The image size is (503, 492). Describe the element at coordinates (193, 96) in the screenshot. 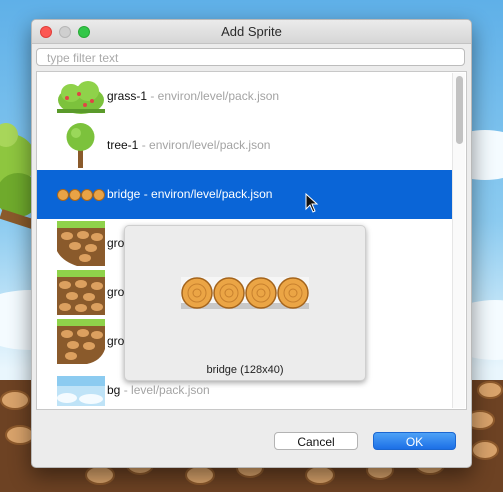

I see `sprite-label: grass-1 - environ/level/pack.json` at that location.